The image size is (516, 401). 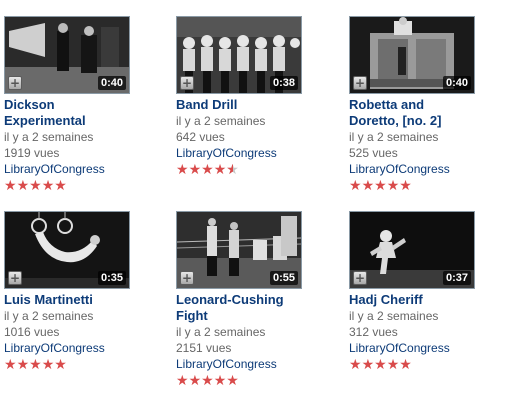 What do you see at coordinates (373, 153) in the screenshot?
I see `view-count: 525 vues` at bounding box center [373, 153].